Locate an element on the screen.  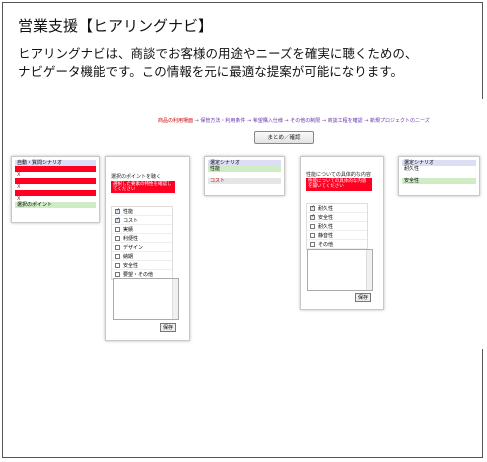
panel-title: 性能についての具体的な内容 is located at coordinates (338, 175).